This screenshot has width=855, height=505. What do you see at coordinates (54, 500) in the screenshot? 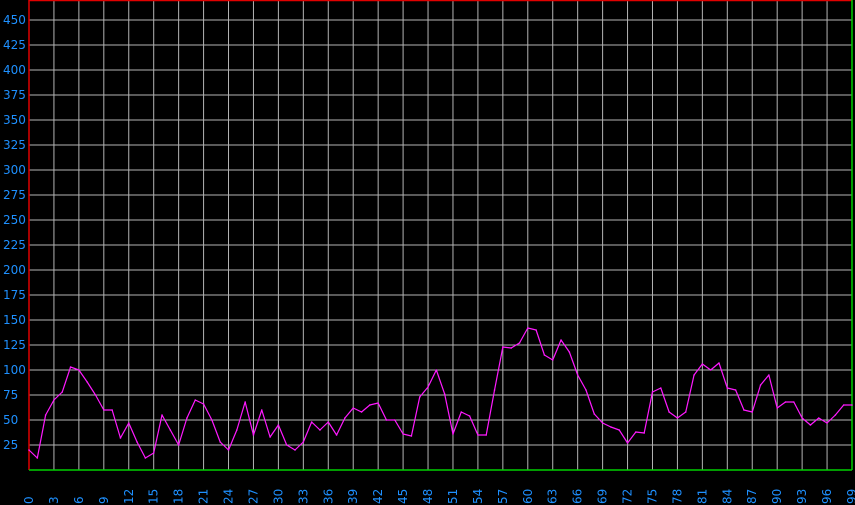
I see `x-tick-label: 3` at bounding box center [54, 500].